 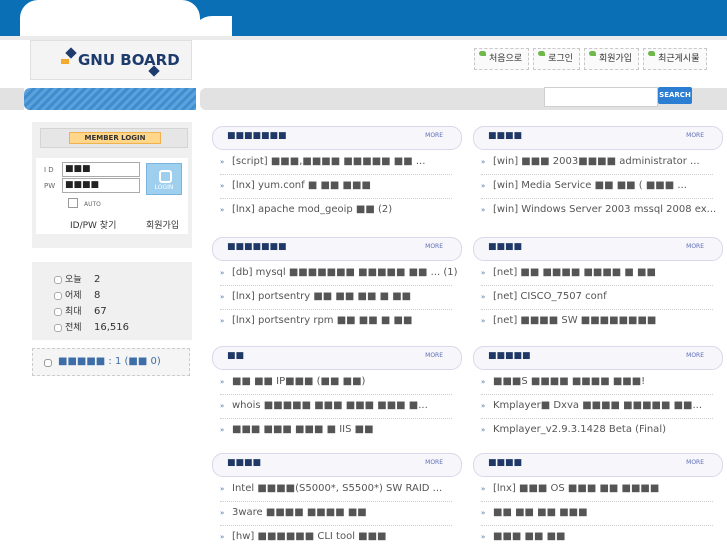 What do you see at coordinates (235, 356) in the screenshot?
I see `board-title: ■■` at bounding box center [235, 356].